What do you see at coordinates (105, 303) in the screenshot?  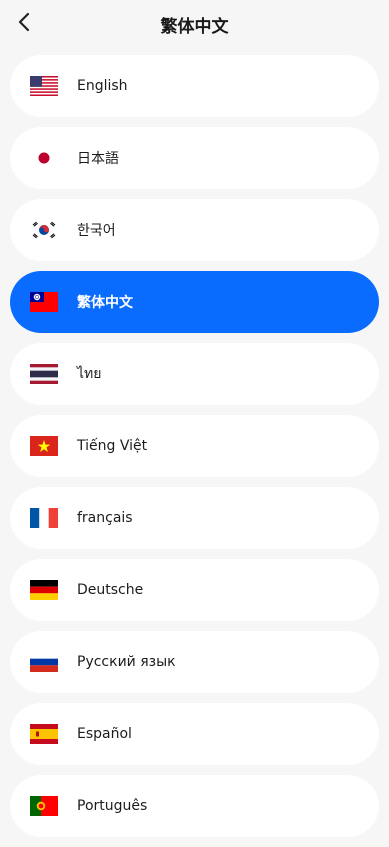 I see `language-label: 繁体中文` at bounding box center [105, 303].